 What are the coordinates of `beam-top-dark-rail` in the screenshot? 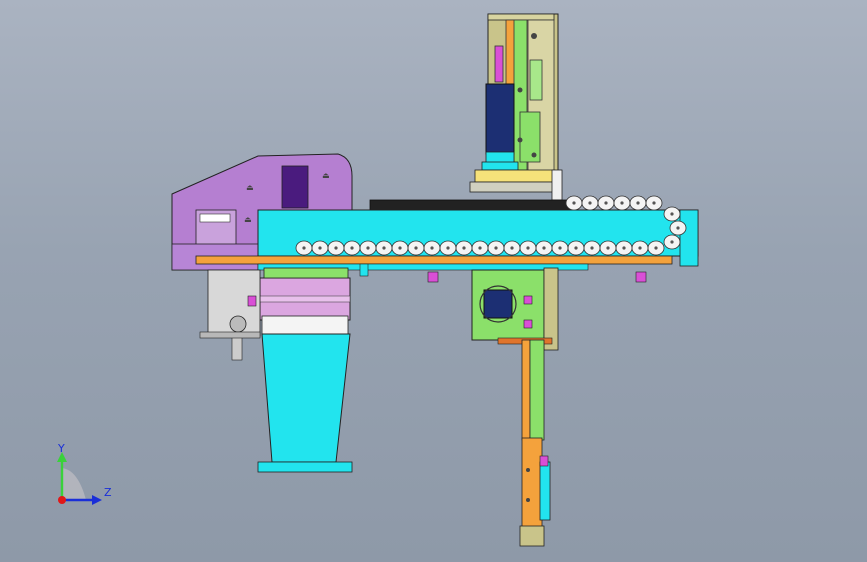 It's located at (471, 205).